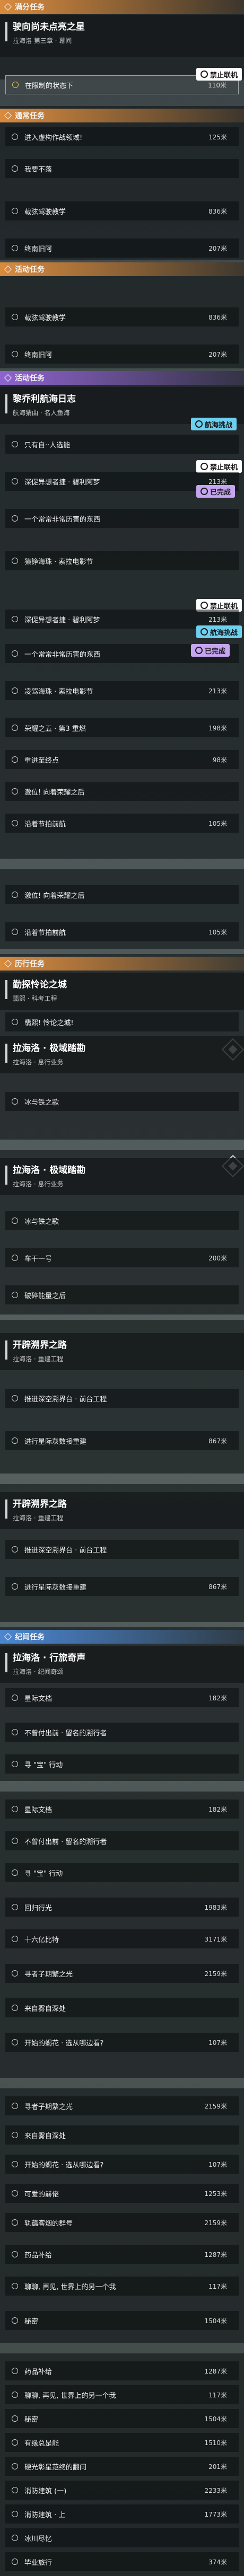 This screenshot has height=2576, width=244. What do you see at coordinates (122, 759) in the screenshot?
I see `list-item: 重进至终点 98米` at bounding box center [122, 759].